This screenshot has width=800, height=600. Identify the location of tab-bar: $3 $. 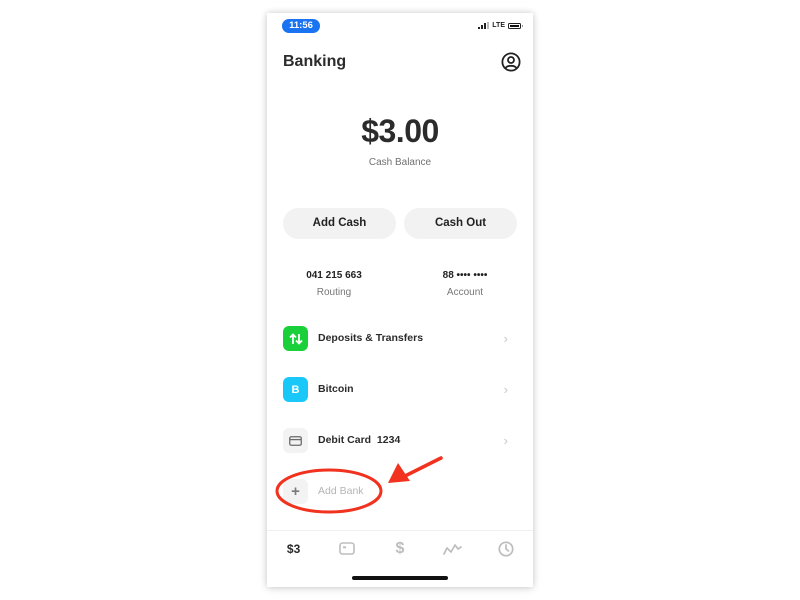
(400, 548).